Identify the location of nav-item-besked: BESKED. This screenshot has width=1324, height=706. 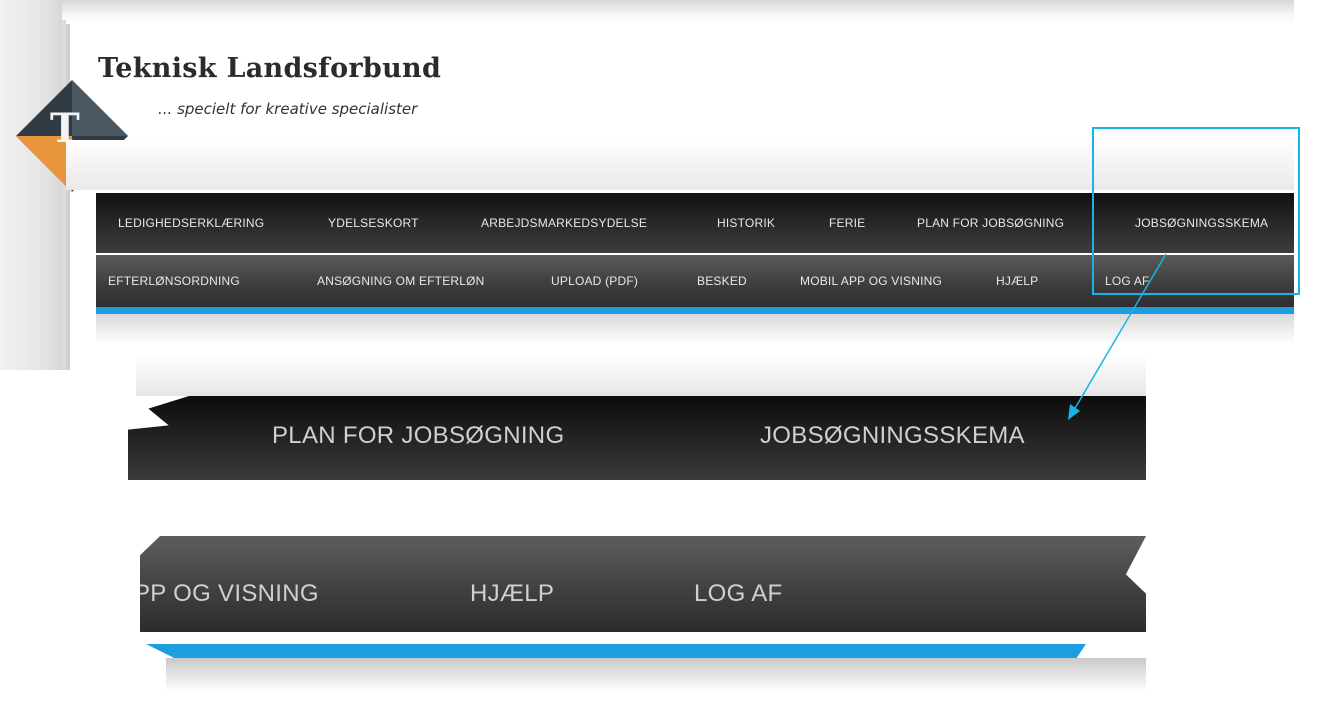
(722, 281).